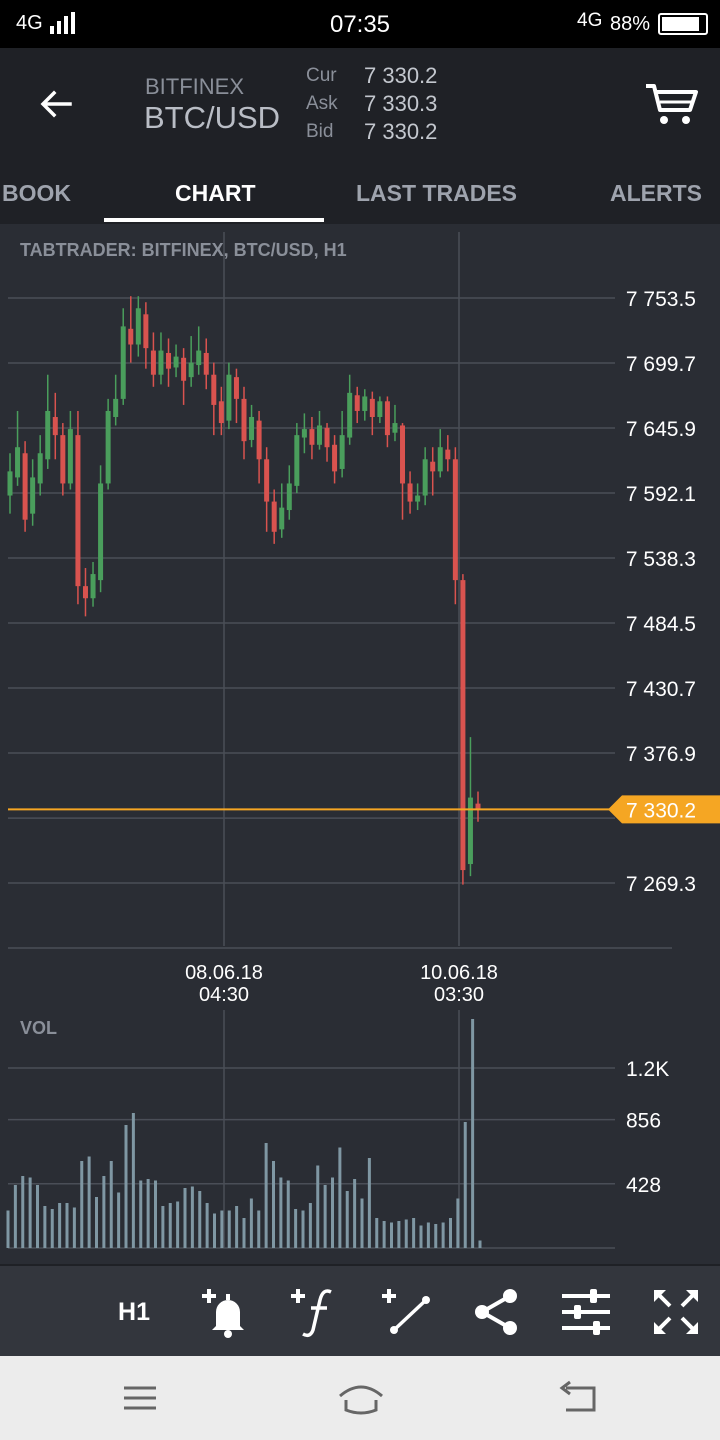 Image resolution: width=720 pixels, height=1440 pixels. I want to click on volume-title: VOL, so click(39, 1028).